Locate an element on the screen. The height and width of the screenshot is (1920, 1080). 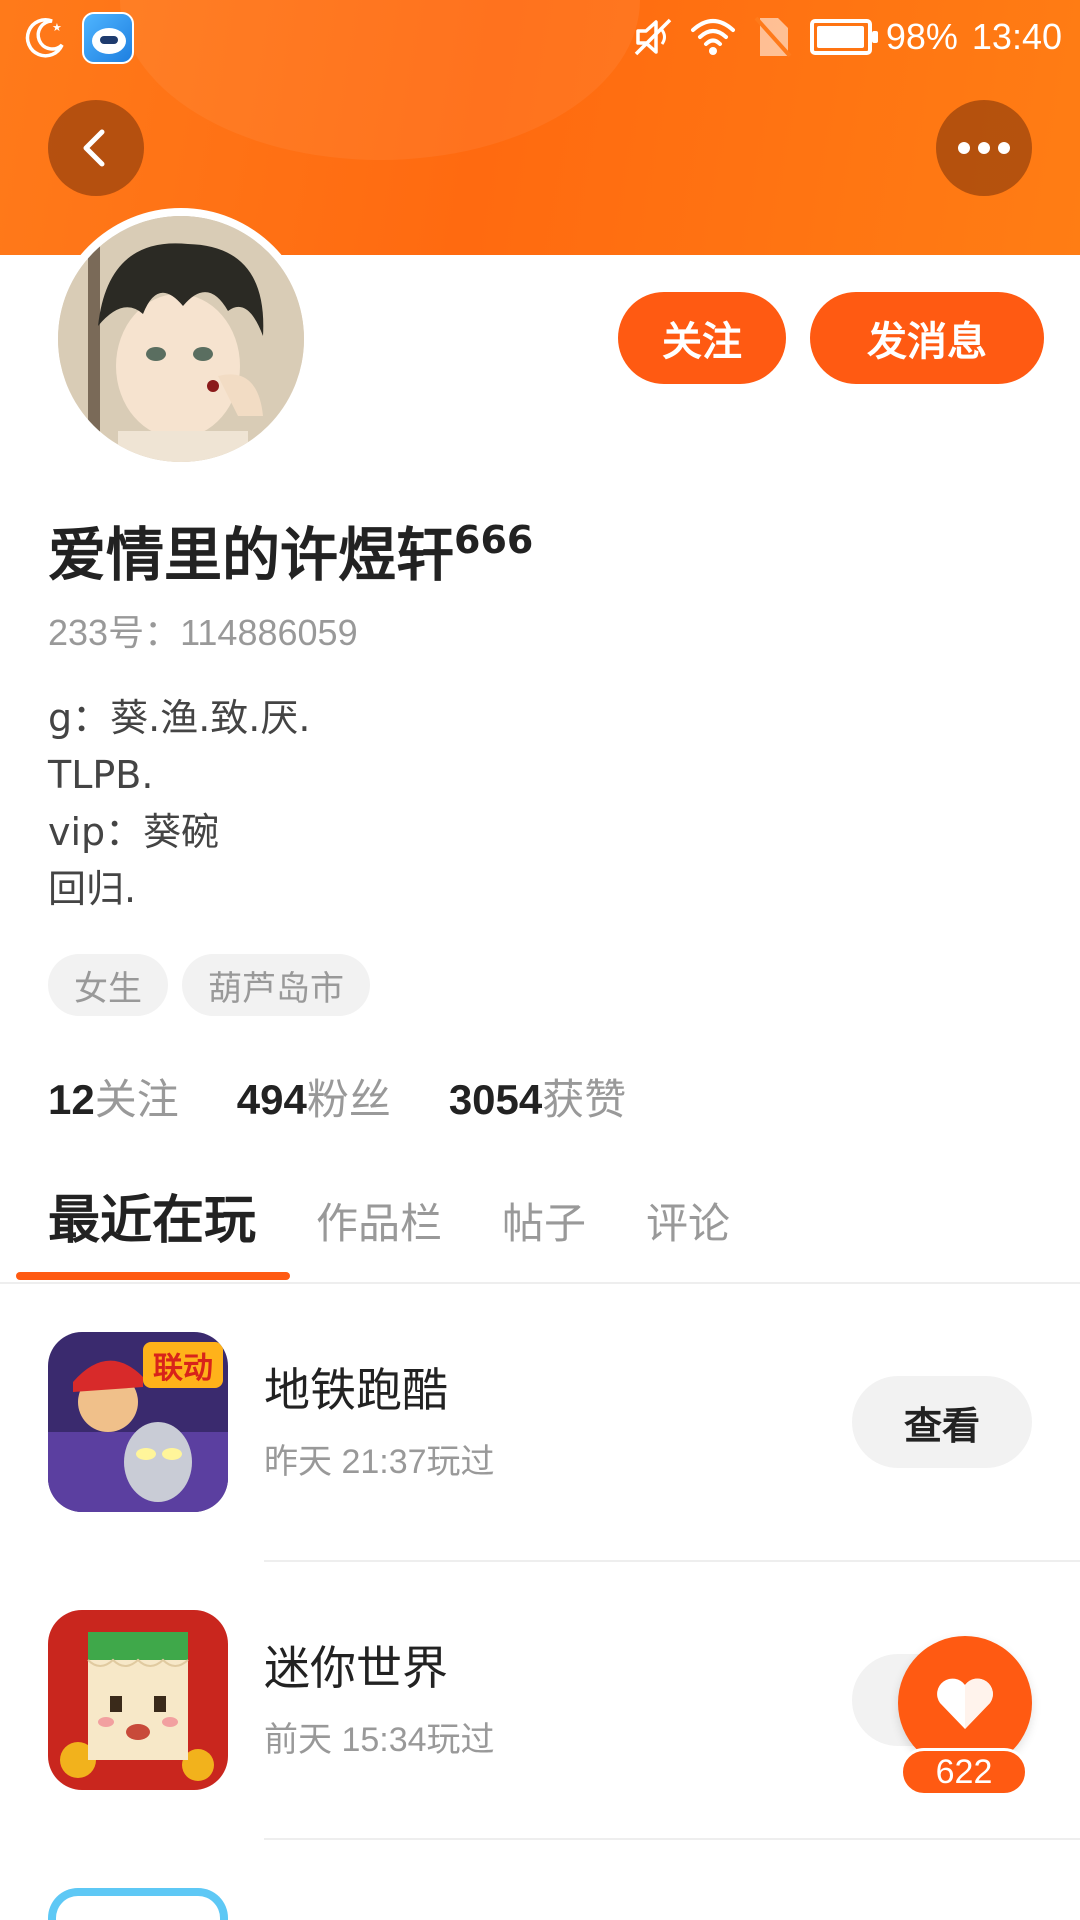
game-row: 联动 地铁跑酷 昨天 21:37玩过 查看 is located at coordinates (540, 1423).